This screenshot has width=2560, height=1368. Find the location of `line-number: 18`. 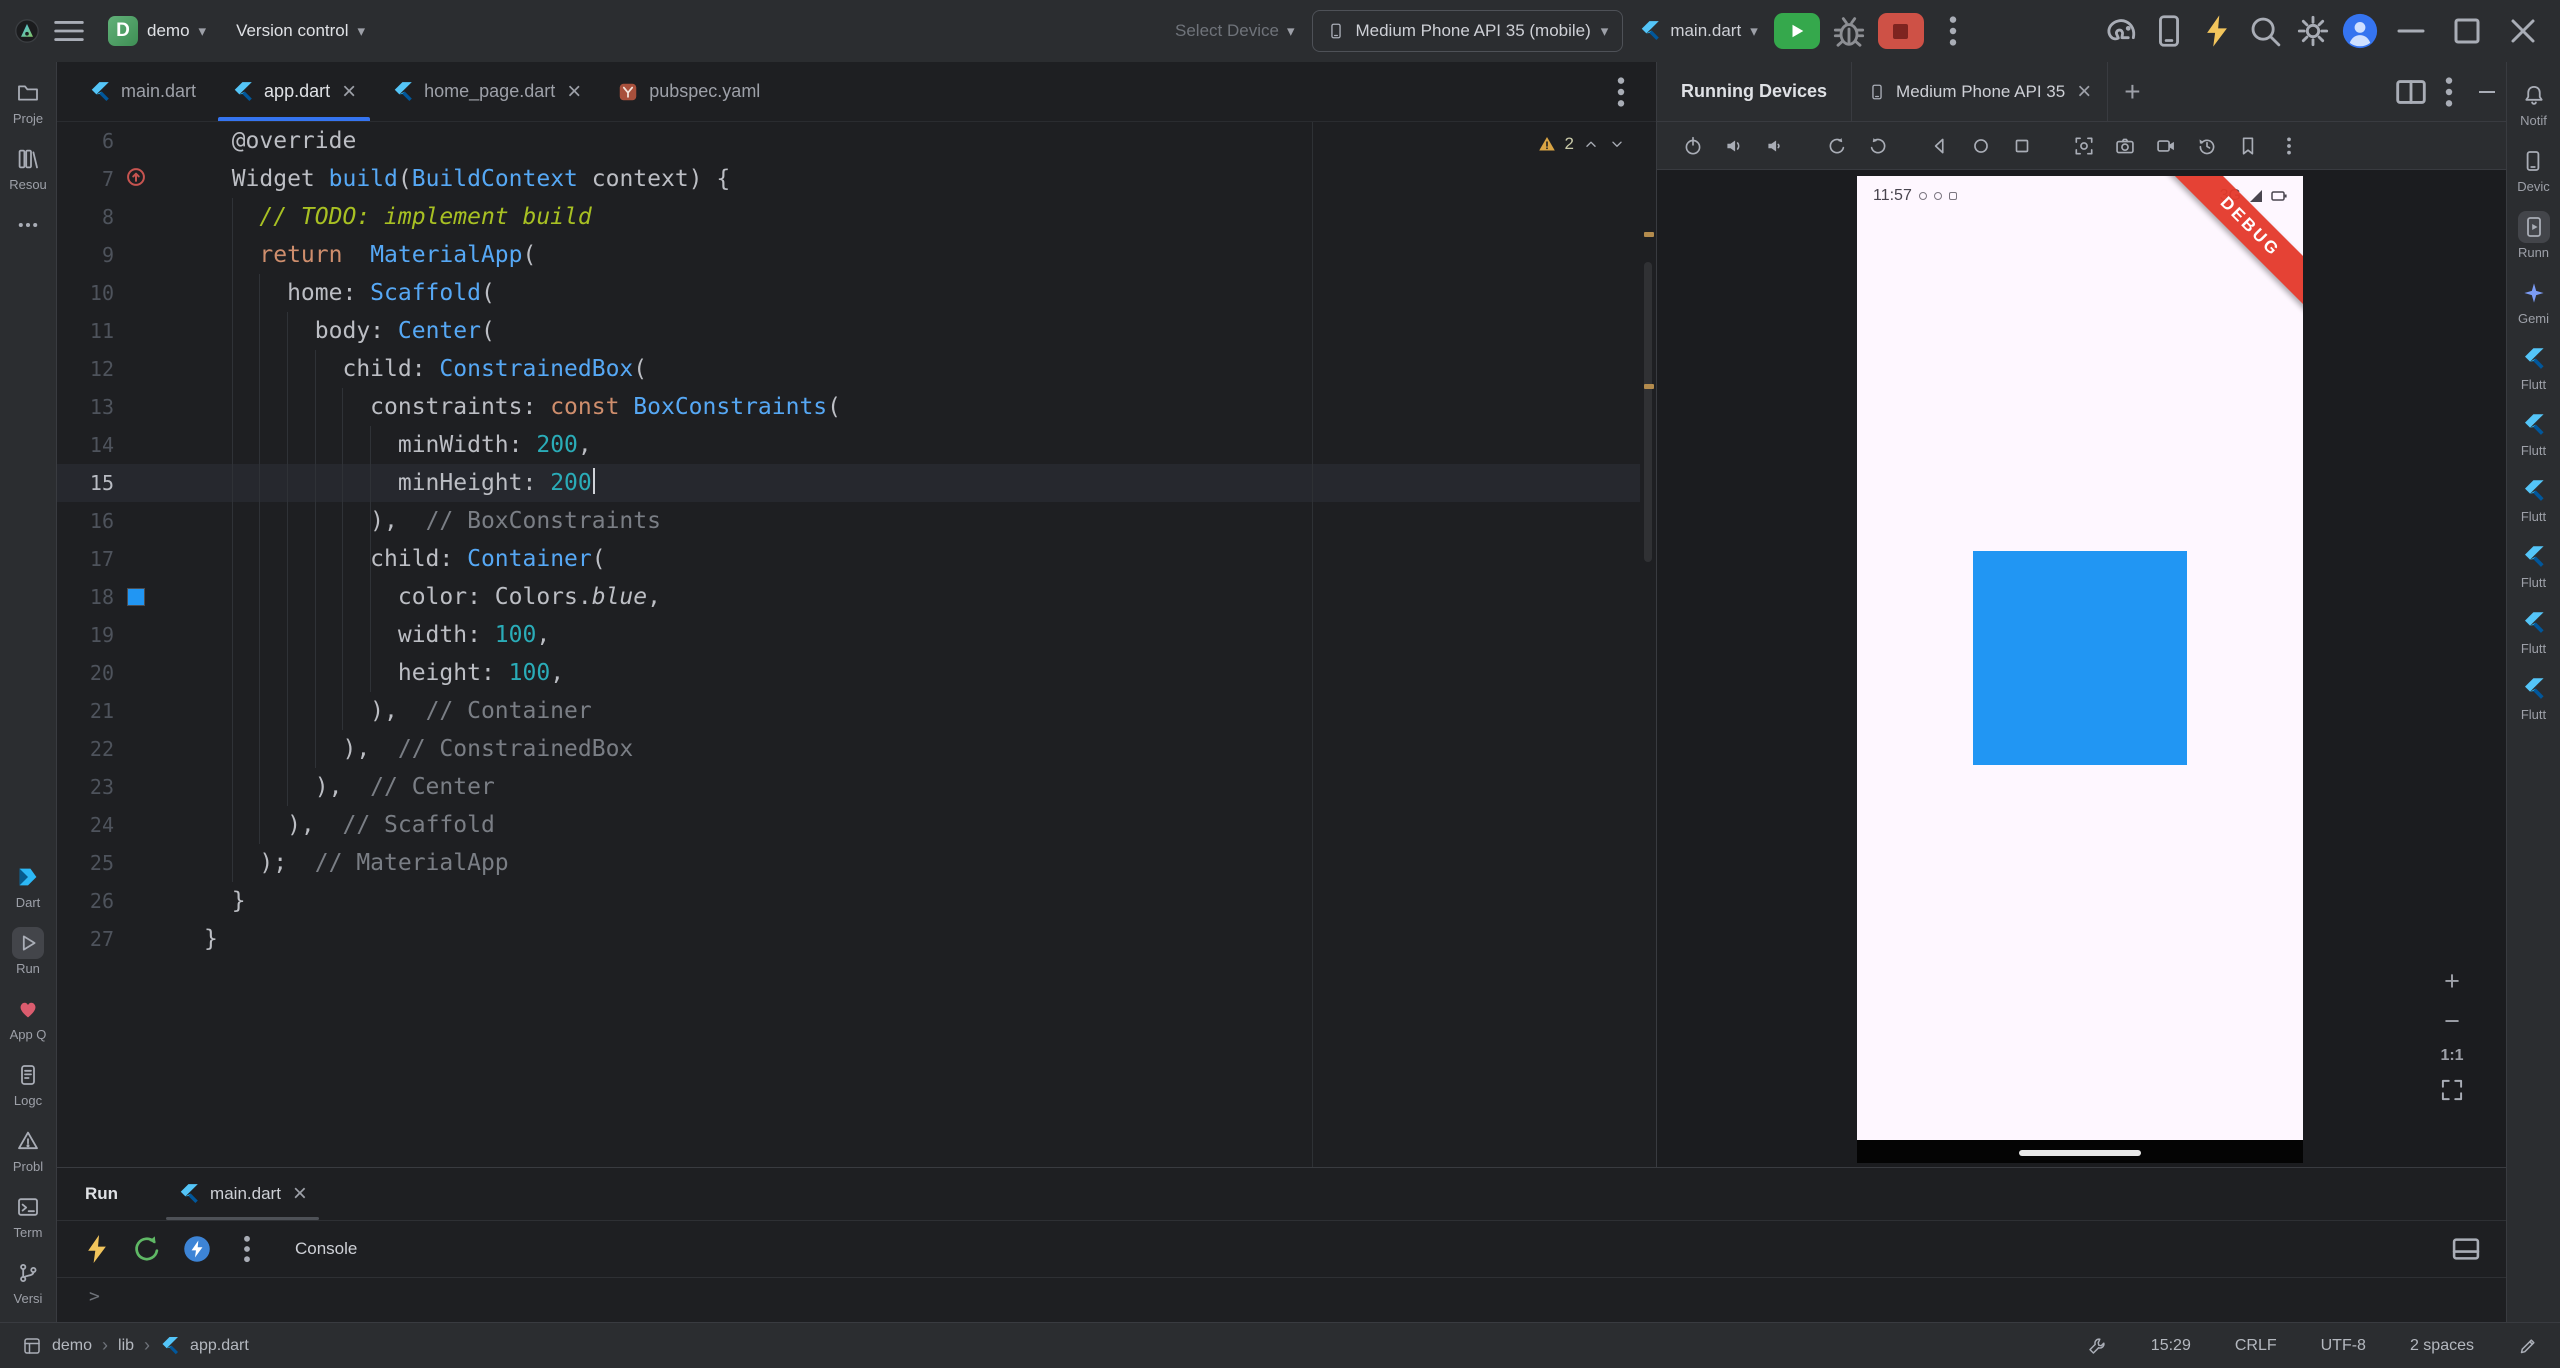

line-number: 18 is located at coordinates (85, 597).